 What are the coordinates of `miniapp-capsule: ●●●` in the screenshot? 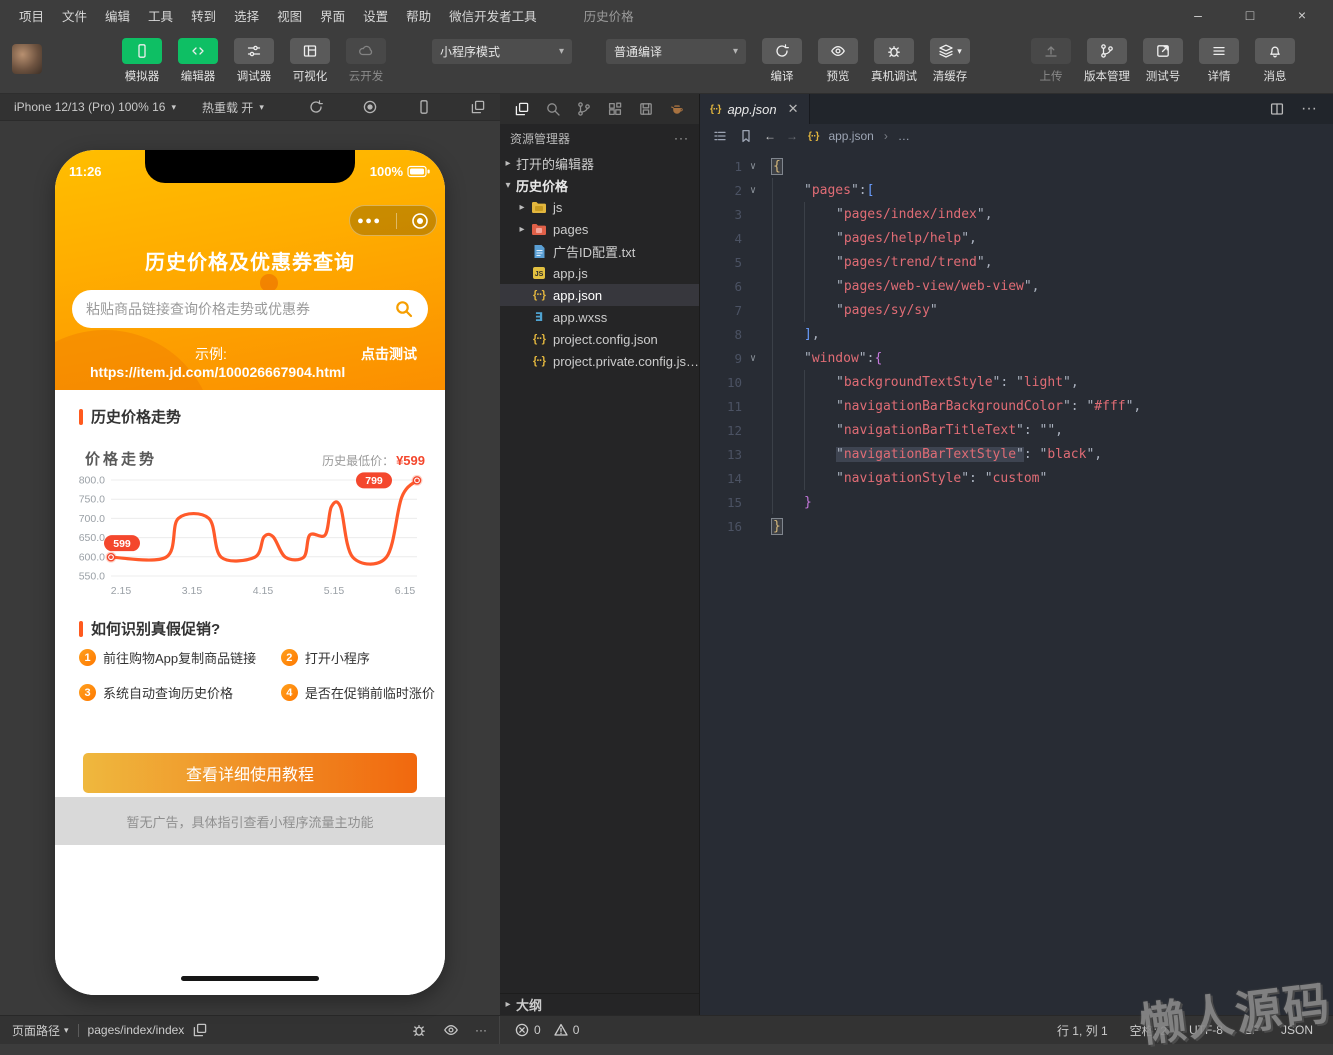 It's located at (393, 220).